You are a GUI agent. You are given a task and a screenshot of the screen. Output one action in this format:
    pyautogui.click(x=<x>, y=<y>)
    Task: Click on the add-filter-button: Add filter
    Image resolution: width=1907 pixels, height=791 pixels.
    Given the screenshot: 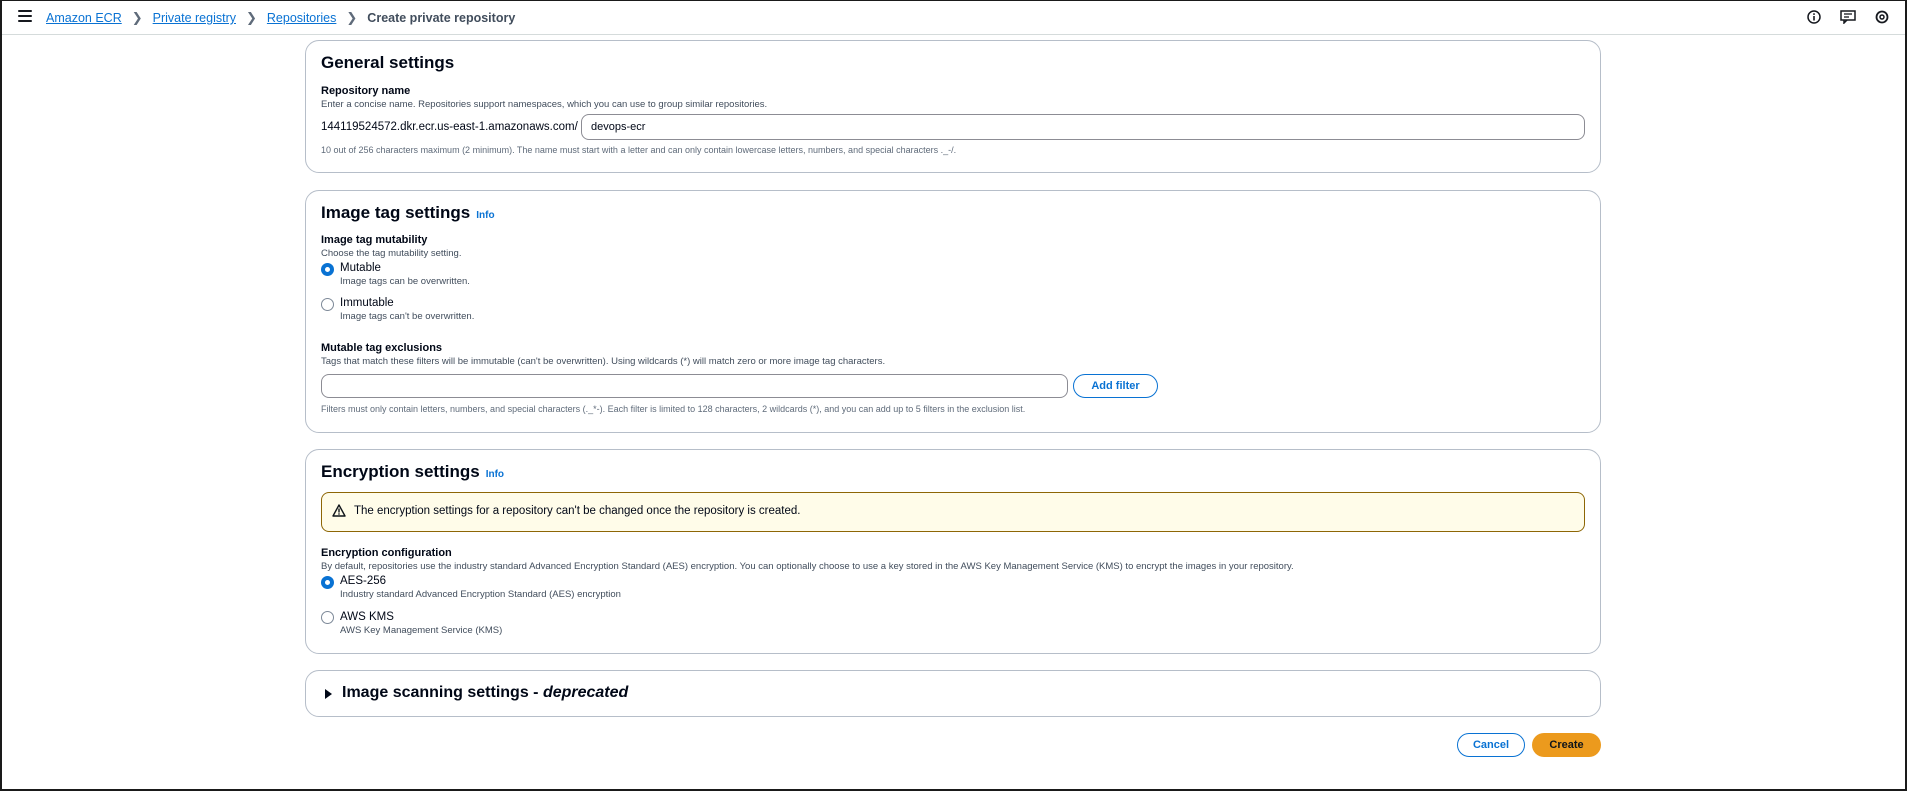 What is the action you would take?
    pyautogui.click(x=1115, y=386)
    